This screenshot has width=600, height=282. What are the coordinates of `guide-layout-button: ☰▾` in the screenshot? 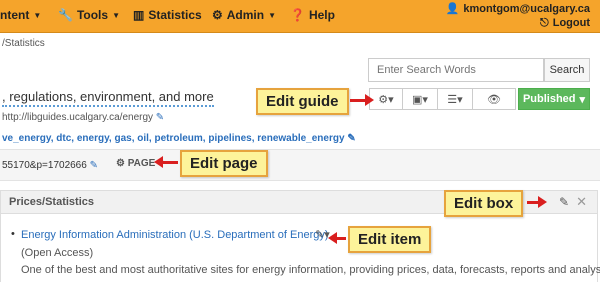 It's located at (455, 99).